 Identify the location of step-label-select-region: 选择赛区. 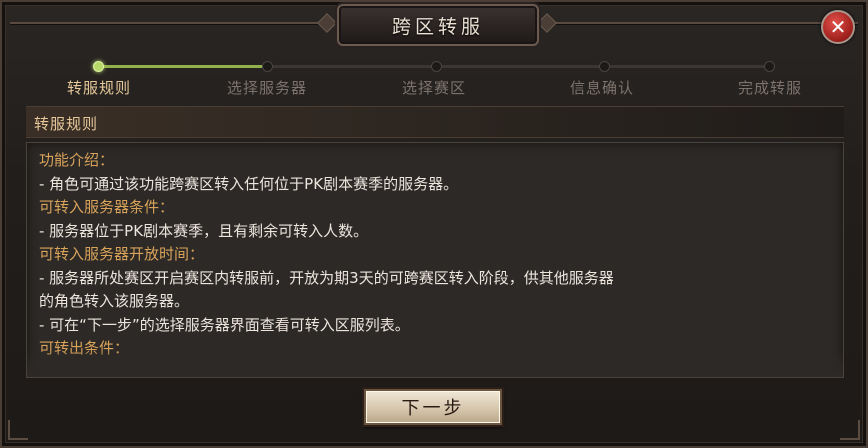
(434, 88).